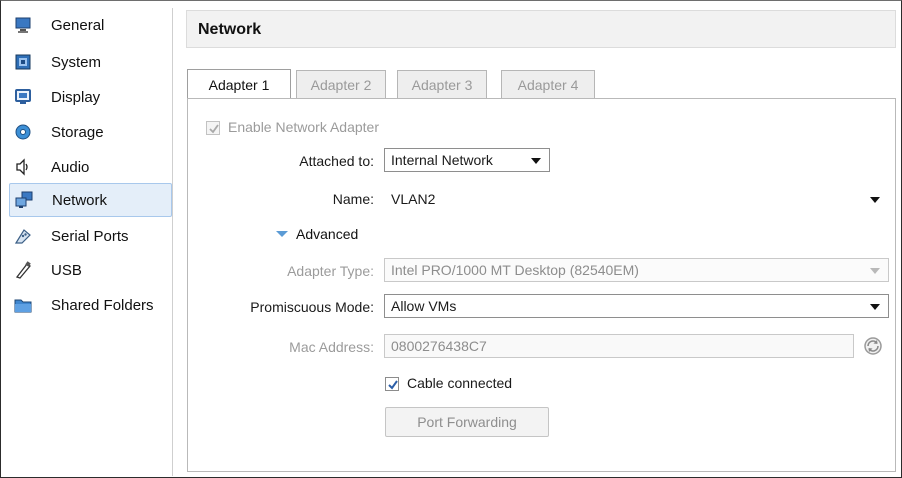 The width and height of the screenshot is (902, 478). Describe the element at coordinates (330, 271) in the screenshot. I see `adapter-type-label: Adapter Type:` at that location.